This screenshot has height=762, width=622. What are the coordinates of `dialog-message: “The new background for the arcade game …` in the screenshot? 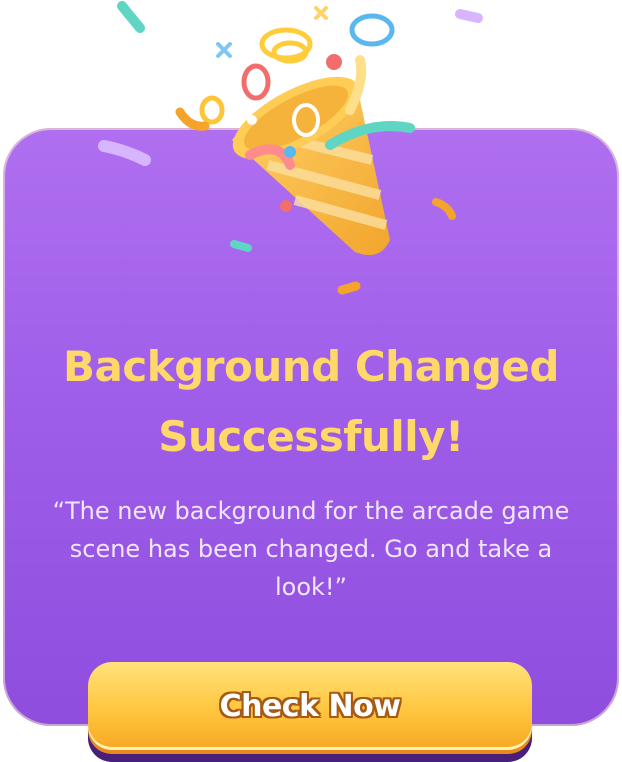 It's located at (311, 549).